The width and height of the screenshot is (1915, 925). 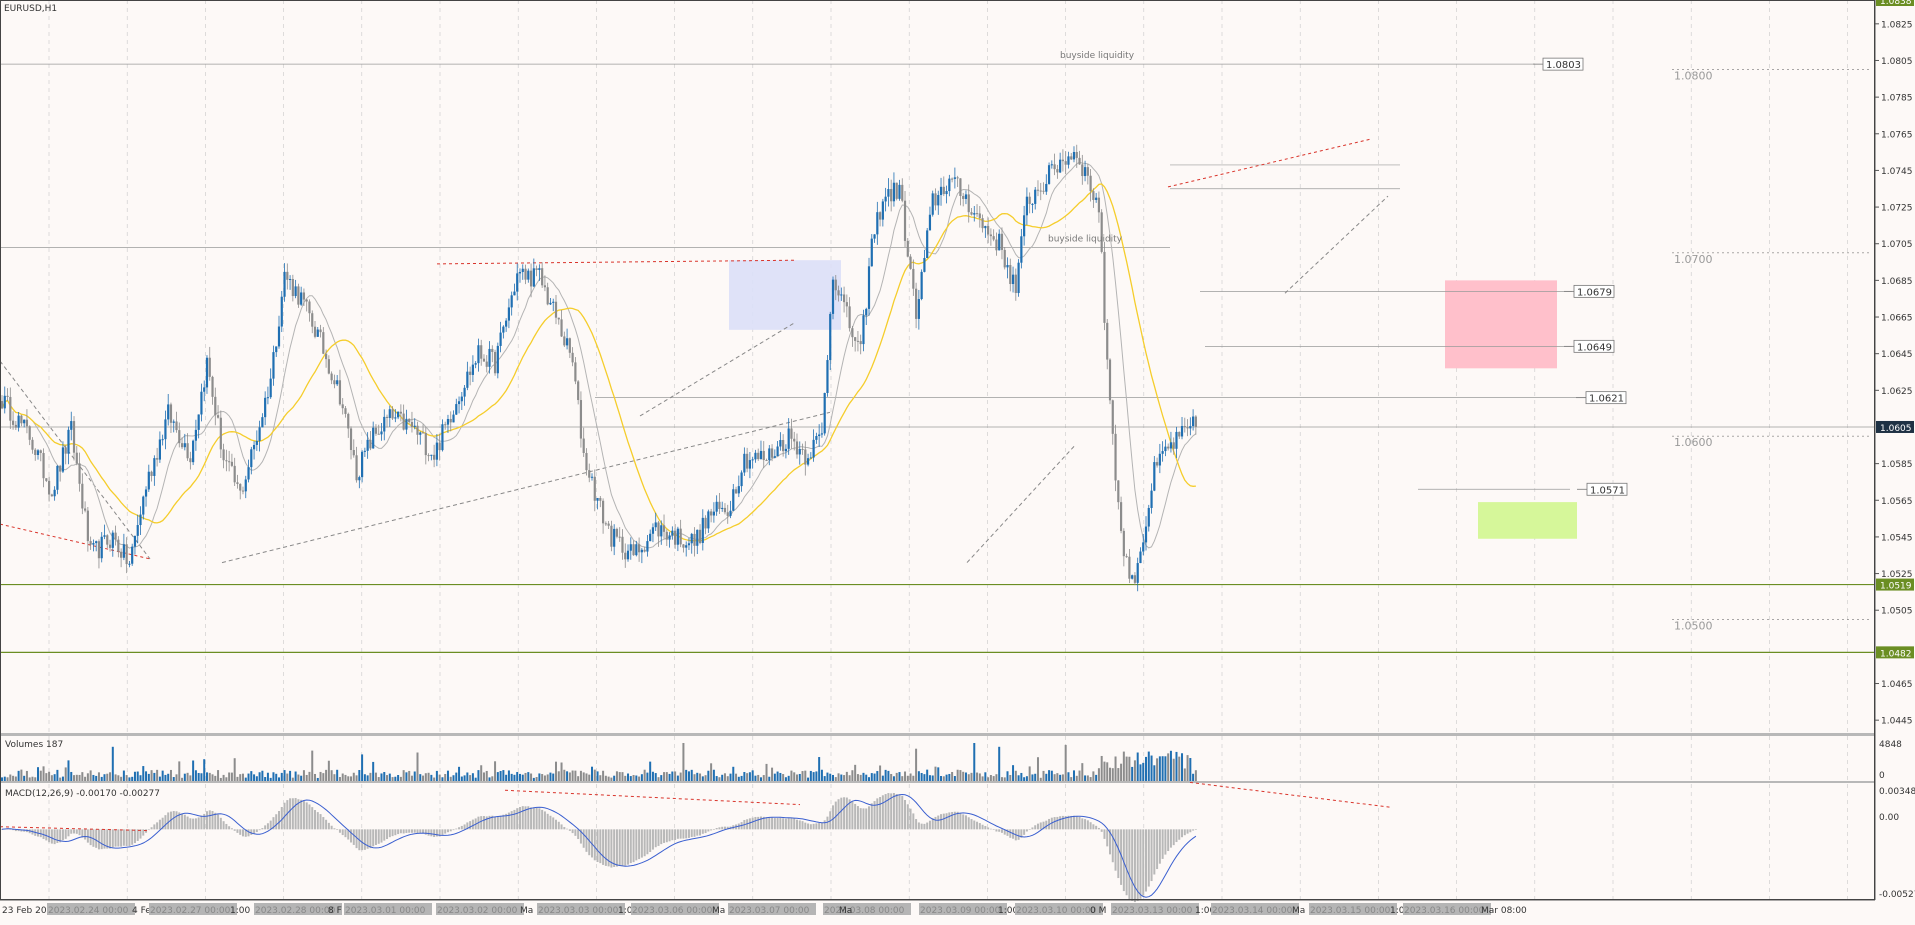 What do you see at coordinates (1897, 135) in the screenshot?
I see `price-tick-label: 1.0765` at bounding box center [1897, 135].